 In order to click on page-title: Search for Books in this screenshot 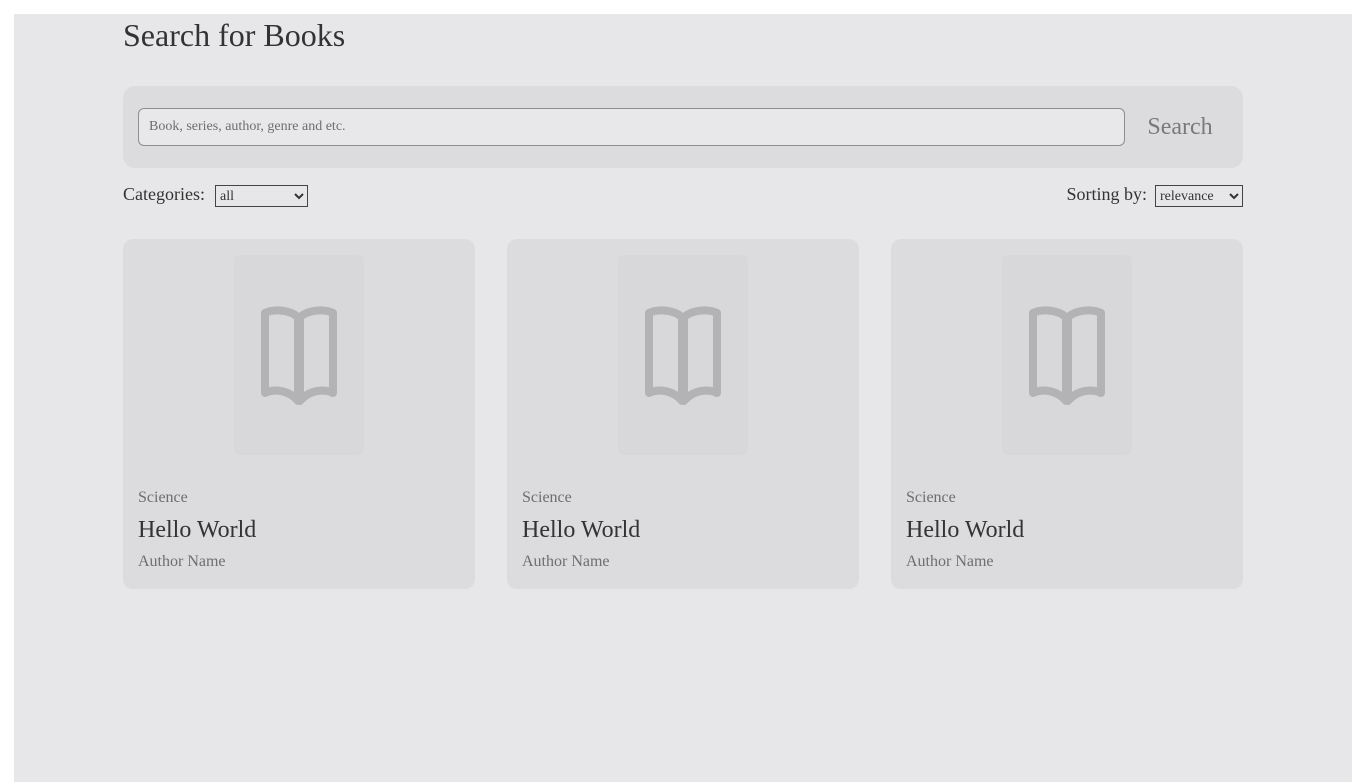, I will do `click(234, 35)`.